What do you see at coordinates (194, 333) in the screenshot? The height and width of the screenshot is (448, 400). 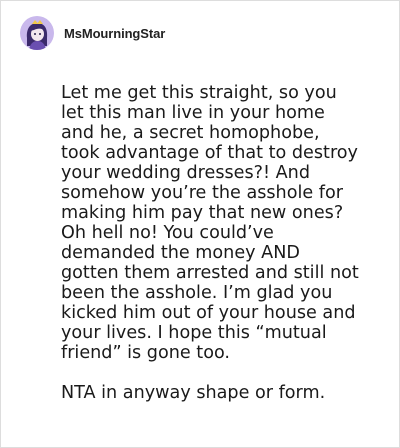 I see `comment-line: your lives. I hope this “mutual` at bounding box center [194, 333].